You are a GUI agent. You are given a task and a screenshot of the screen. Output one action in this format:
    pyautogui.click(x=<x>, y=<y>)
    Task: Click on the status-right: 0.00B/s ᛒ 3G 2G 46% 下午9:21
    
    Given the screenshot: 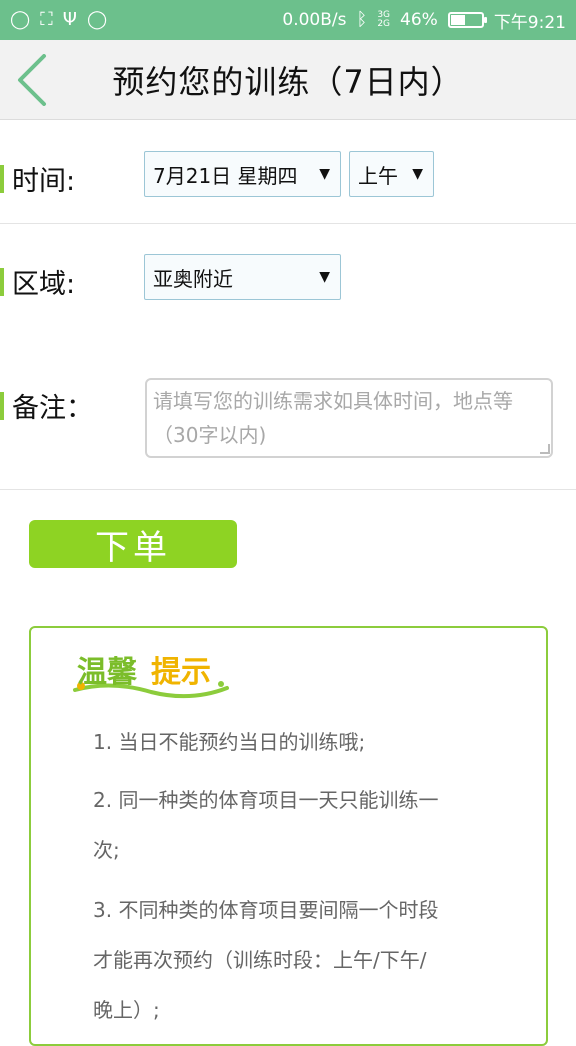 What is the action you would take?
    pyautogui.click(x=424, y=20)
    